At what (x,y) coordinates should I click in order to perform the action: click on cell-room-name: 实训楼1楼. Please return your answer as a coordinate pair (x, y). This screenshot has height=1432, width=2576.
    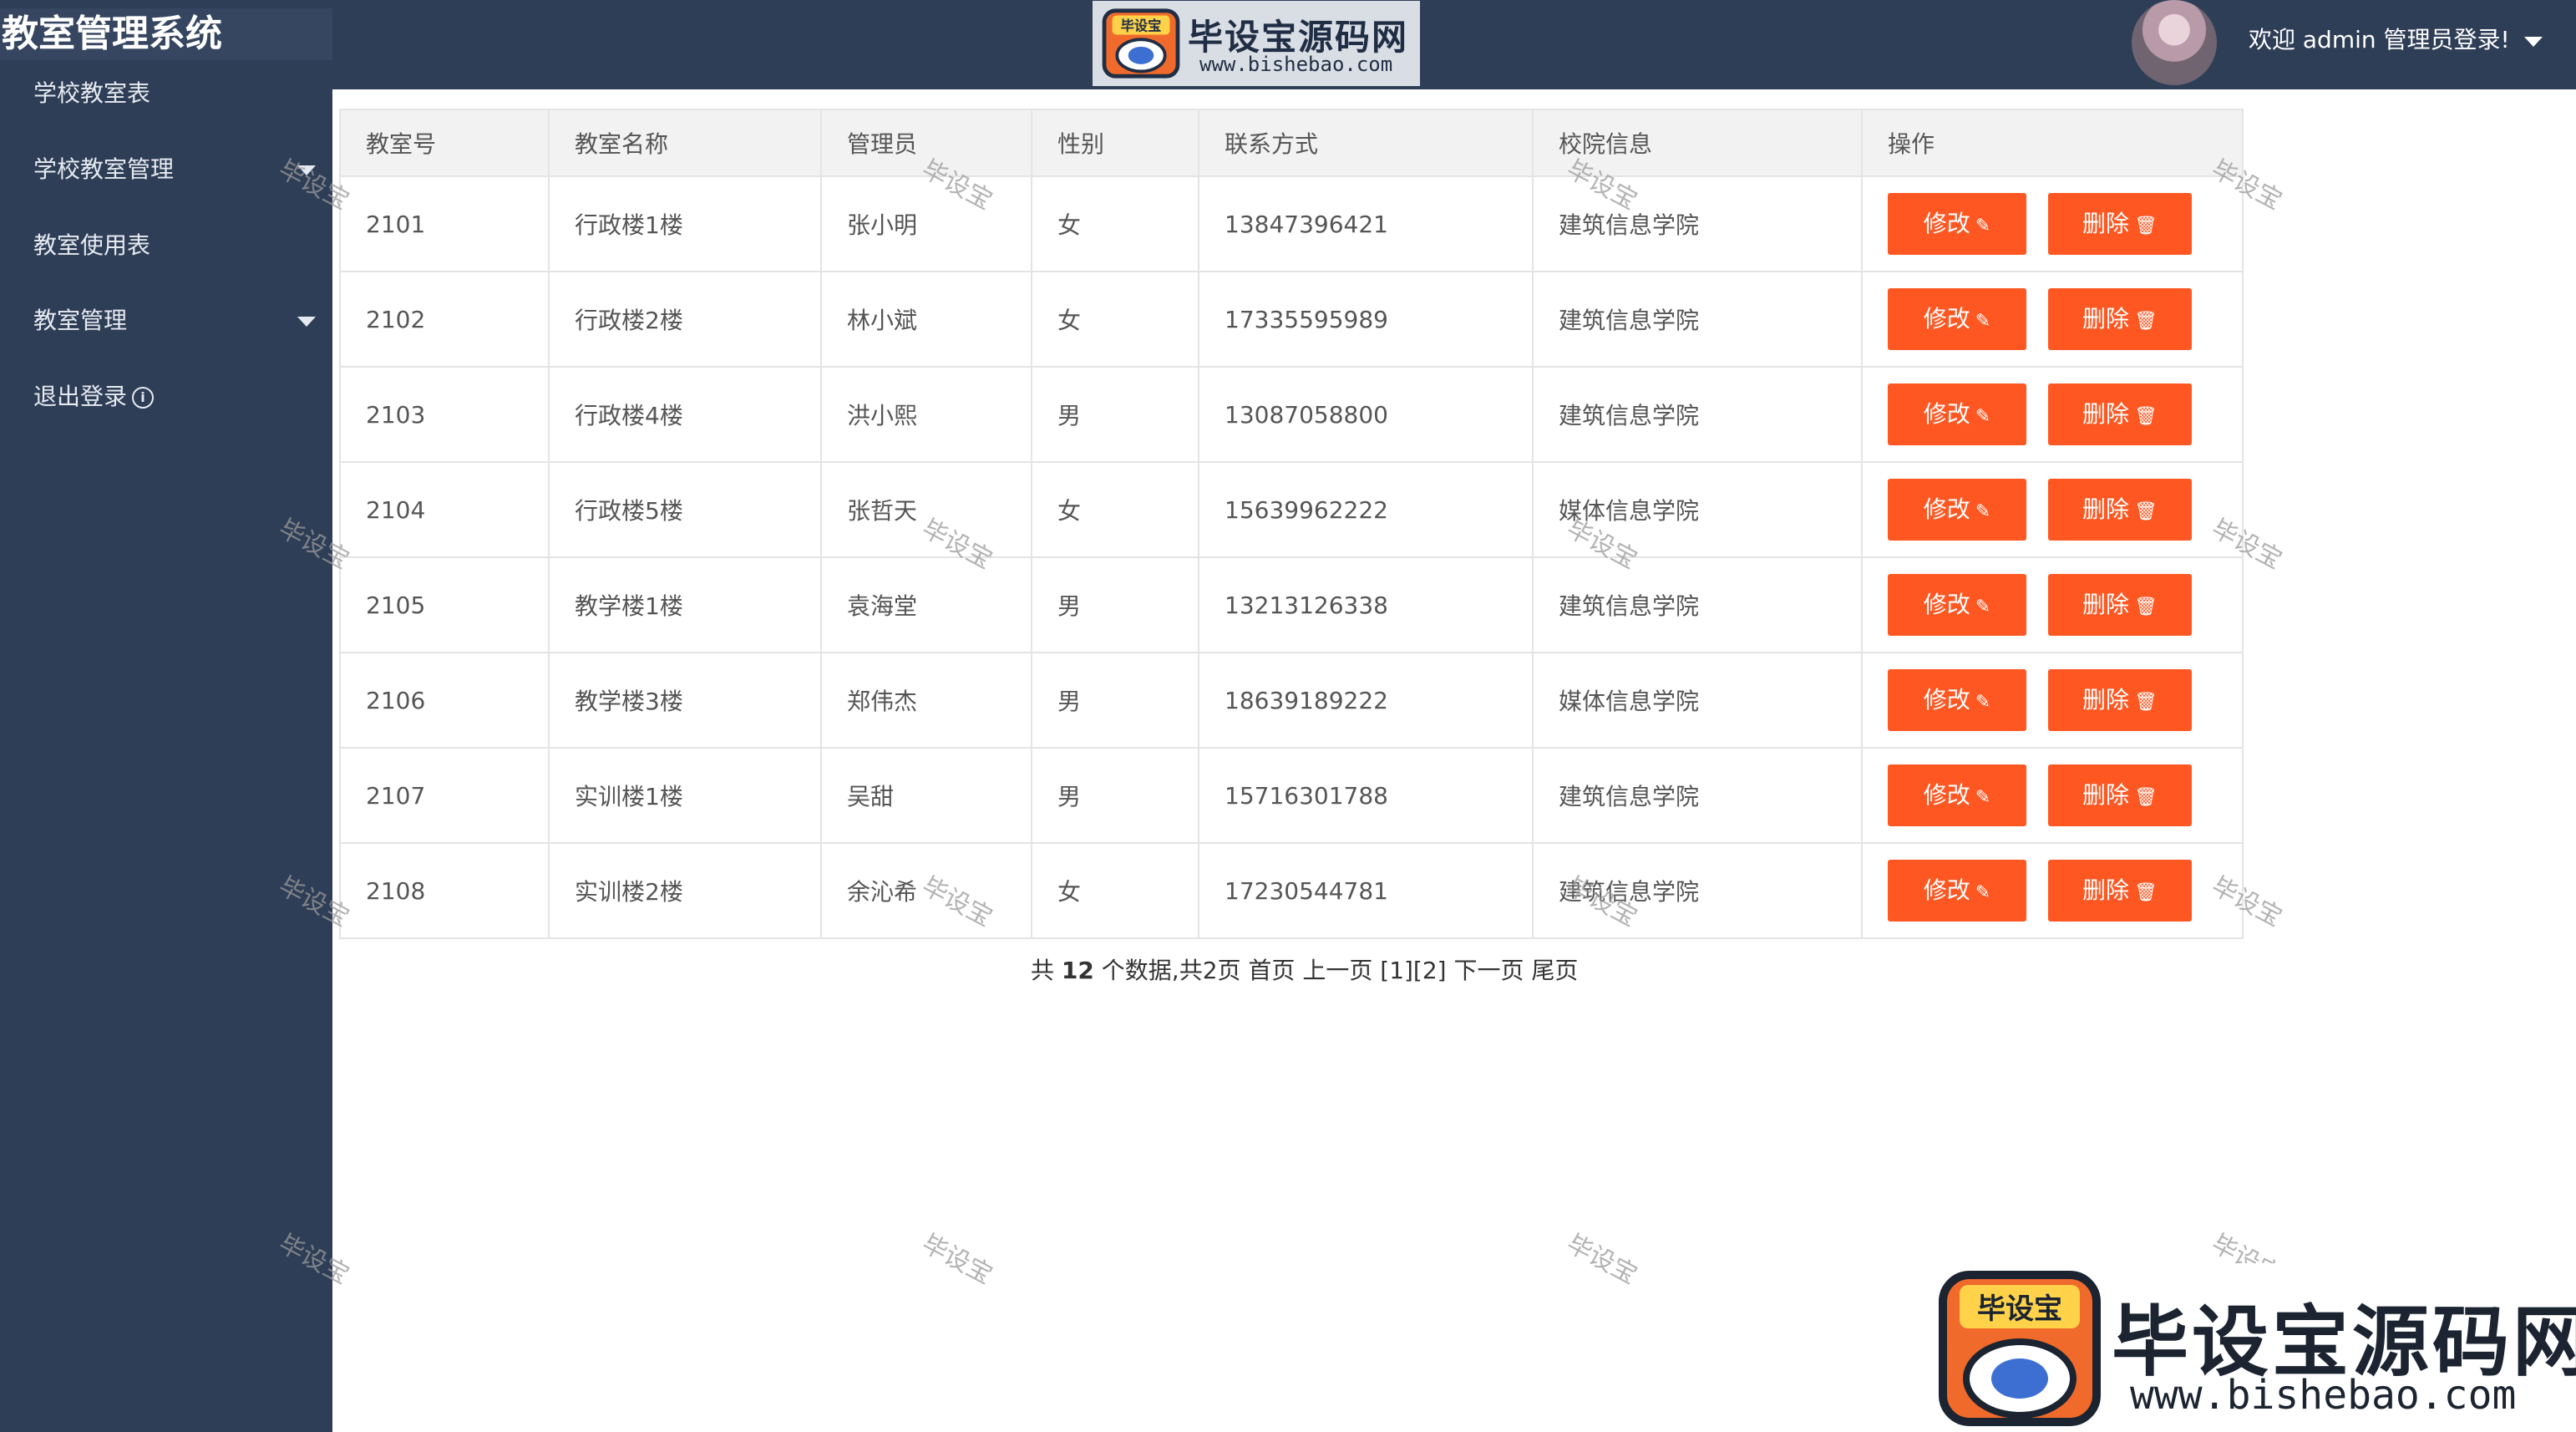
    Looking at the image, I should click on (685, 795).